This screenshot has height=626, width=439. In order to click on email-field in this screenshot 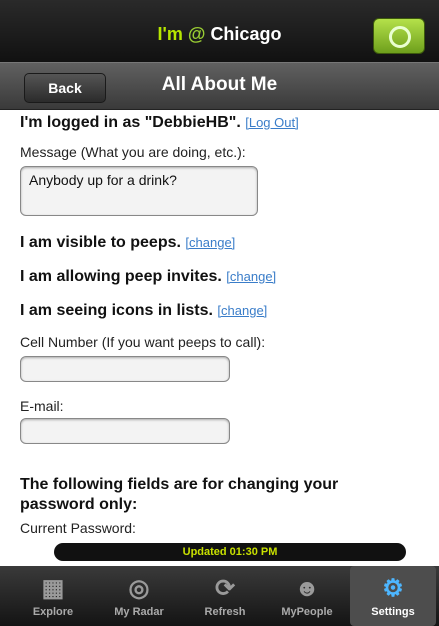, I will do `click(125, 431)`.